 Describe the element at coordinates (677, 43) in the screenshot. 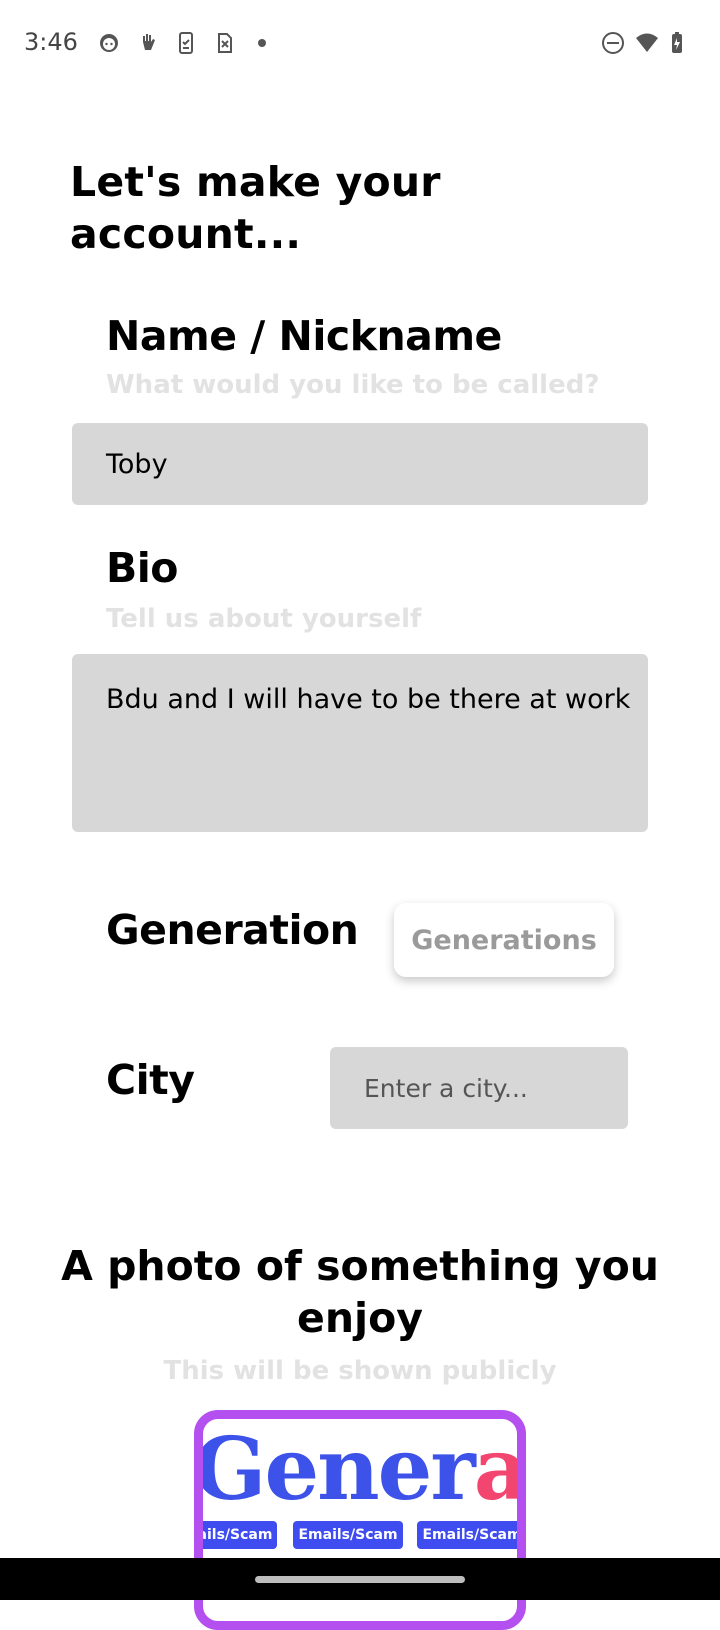

I see `battery-icon` at that location.